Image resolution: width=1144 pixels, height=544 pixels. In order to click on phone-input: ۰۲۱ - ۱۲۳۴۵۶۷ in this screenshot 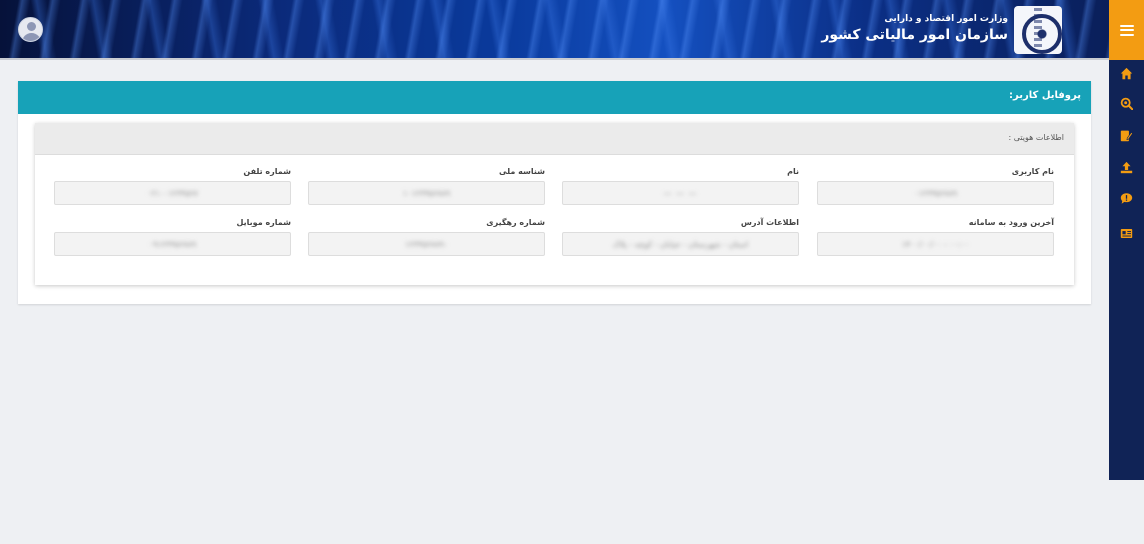, I will do `click(172, 193)`.